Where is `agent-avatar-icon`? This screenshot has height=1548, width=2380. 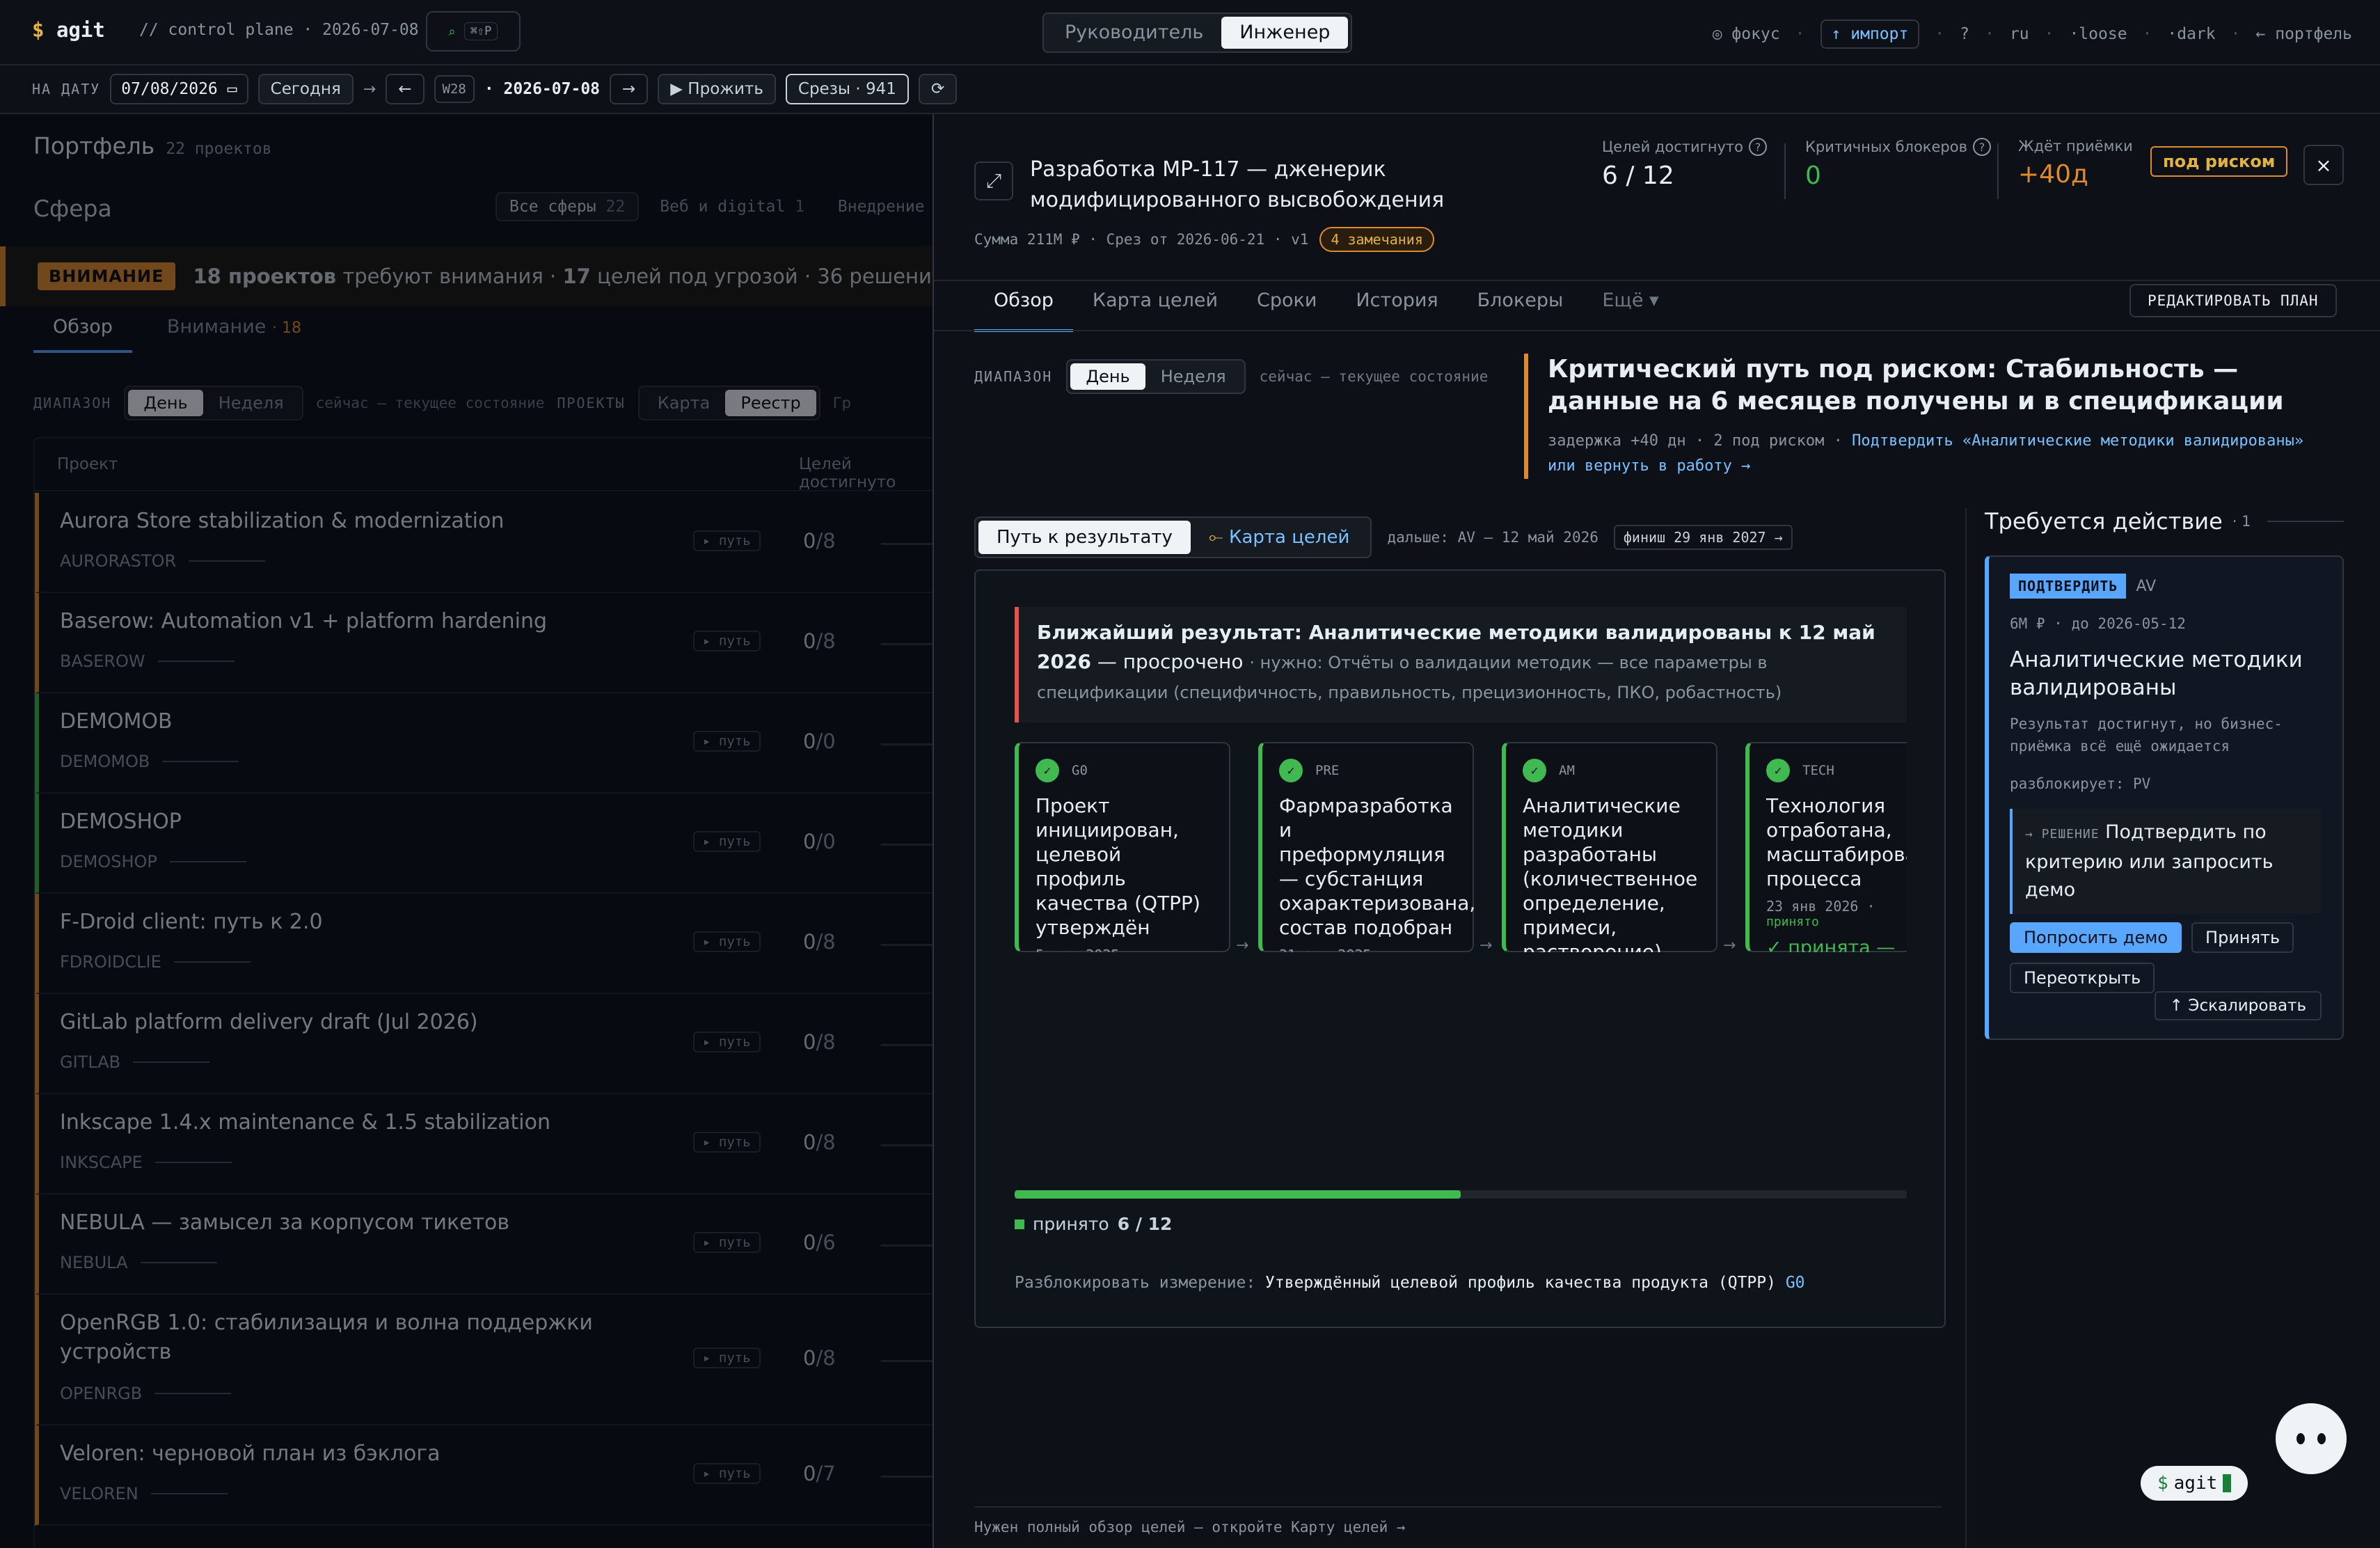
agent-avatar-icon is located at coordinates (2311, 1438).